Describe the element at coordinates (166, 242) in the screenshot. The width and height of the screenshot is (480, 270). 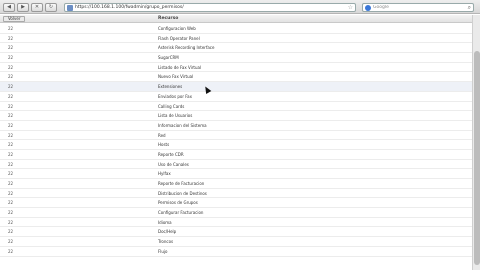
I see `row-recurso-cell: Troncos` at that location.